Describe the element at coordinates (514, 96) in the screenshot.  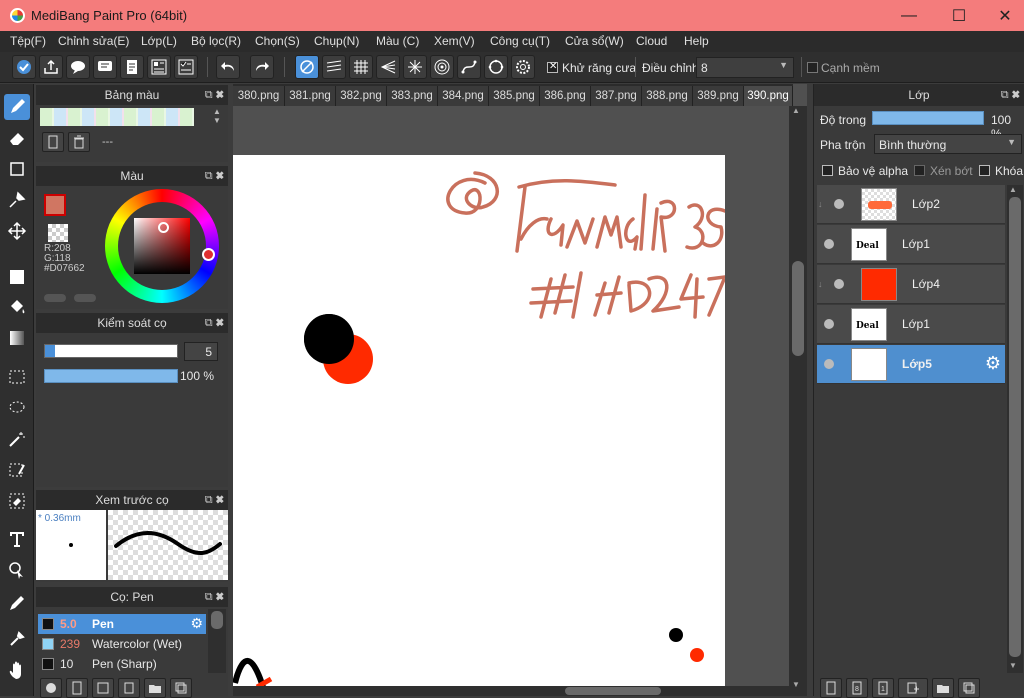
I see `tab-385: 385.png` at that location.